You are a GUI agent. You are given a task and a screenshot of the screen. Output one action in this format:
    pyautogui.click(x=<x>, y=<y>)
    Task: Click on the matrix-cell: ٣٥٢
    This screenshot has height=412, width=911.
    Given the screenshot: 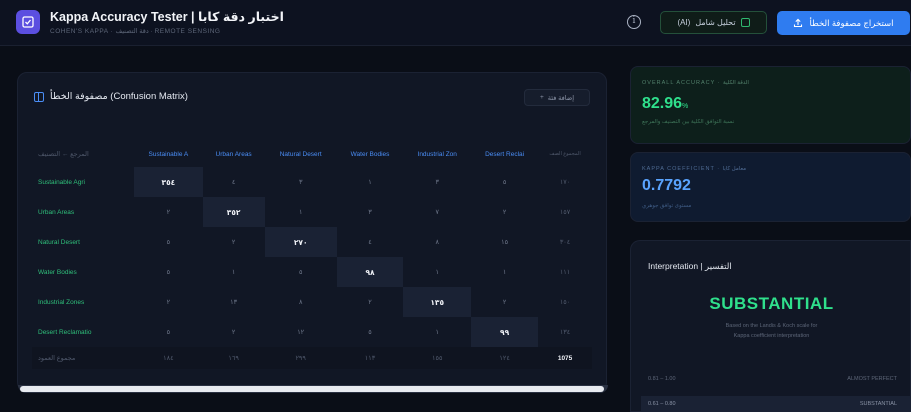 What is the action you would take?
    pyautogui.click(x=233, y=212)
    